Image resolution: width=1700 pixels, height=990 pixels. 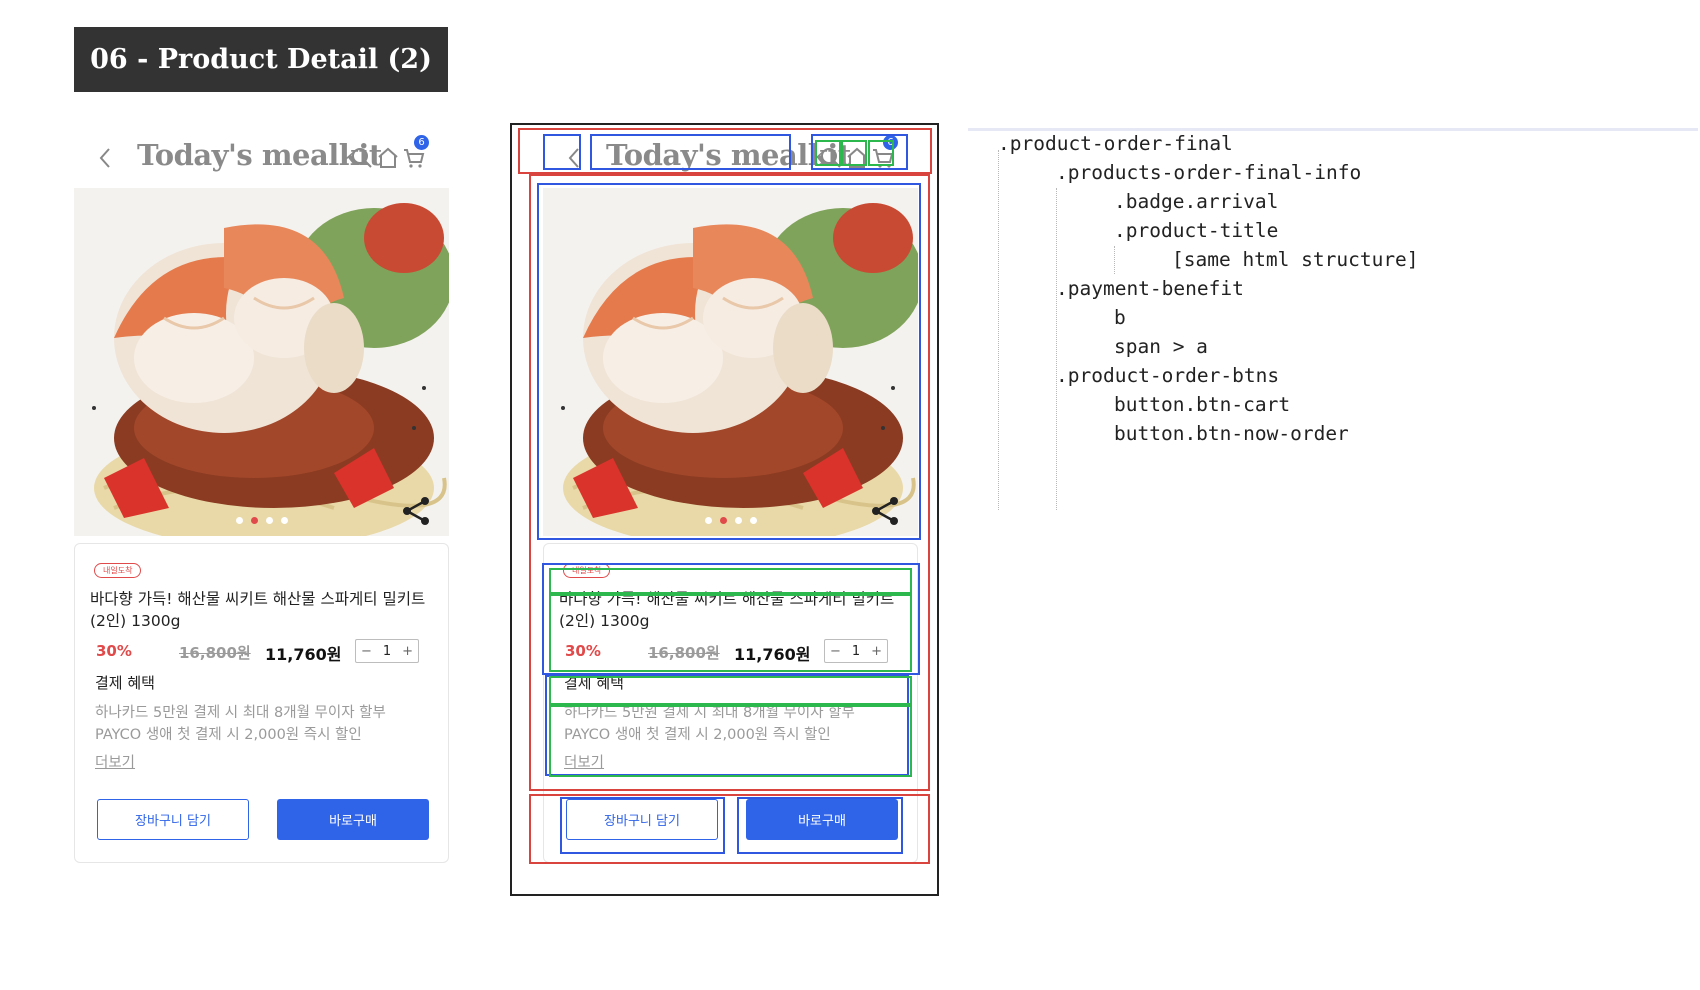 I want to click on code-line: .product-order-btns, so click(x=1168, y=375).